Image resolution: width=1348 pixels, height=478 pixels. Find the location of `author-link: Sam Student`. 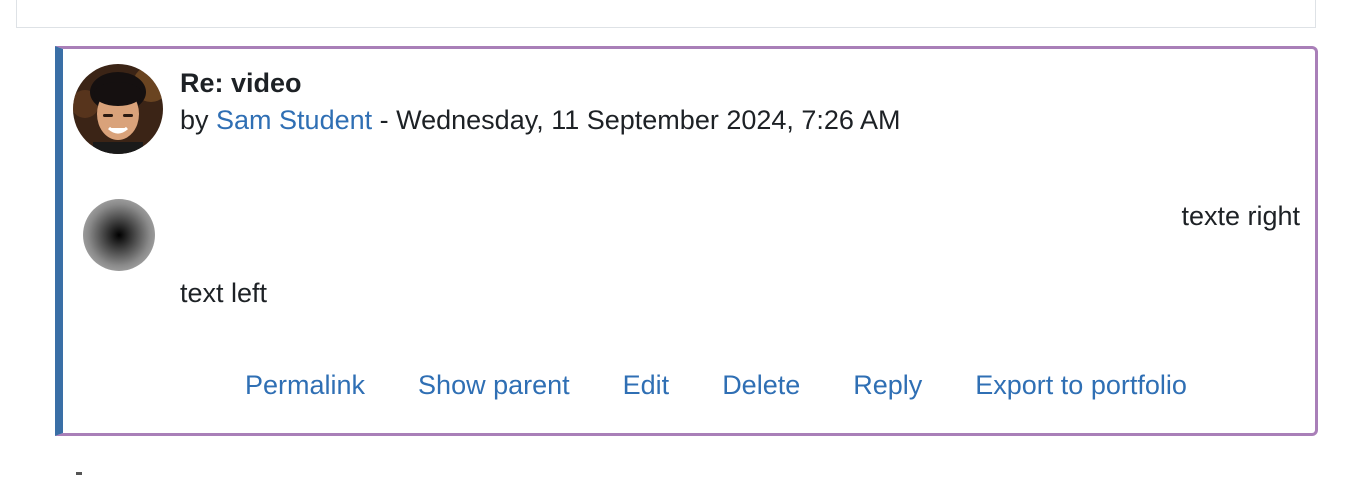

author-link: Sam Student is located at coordinates (294, 120).